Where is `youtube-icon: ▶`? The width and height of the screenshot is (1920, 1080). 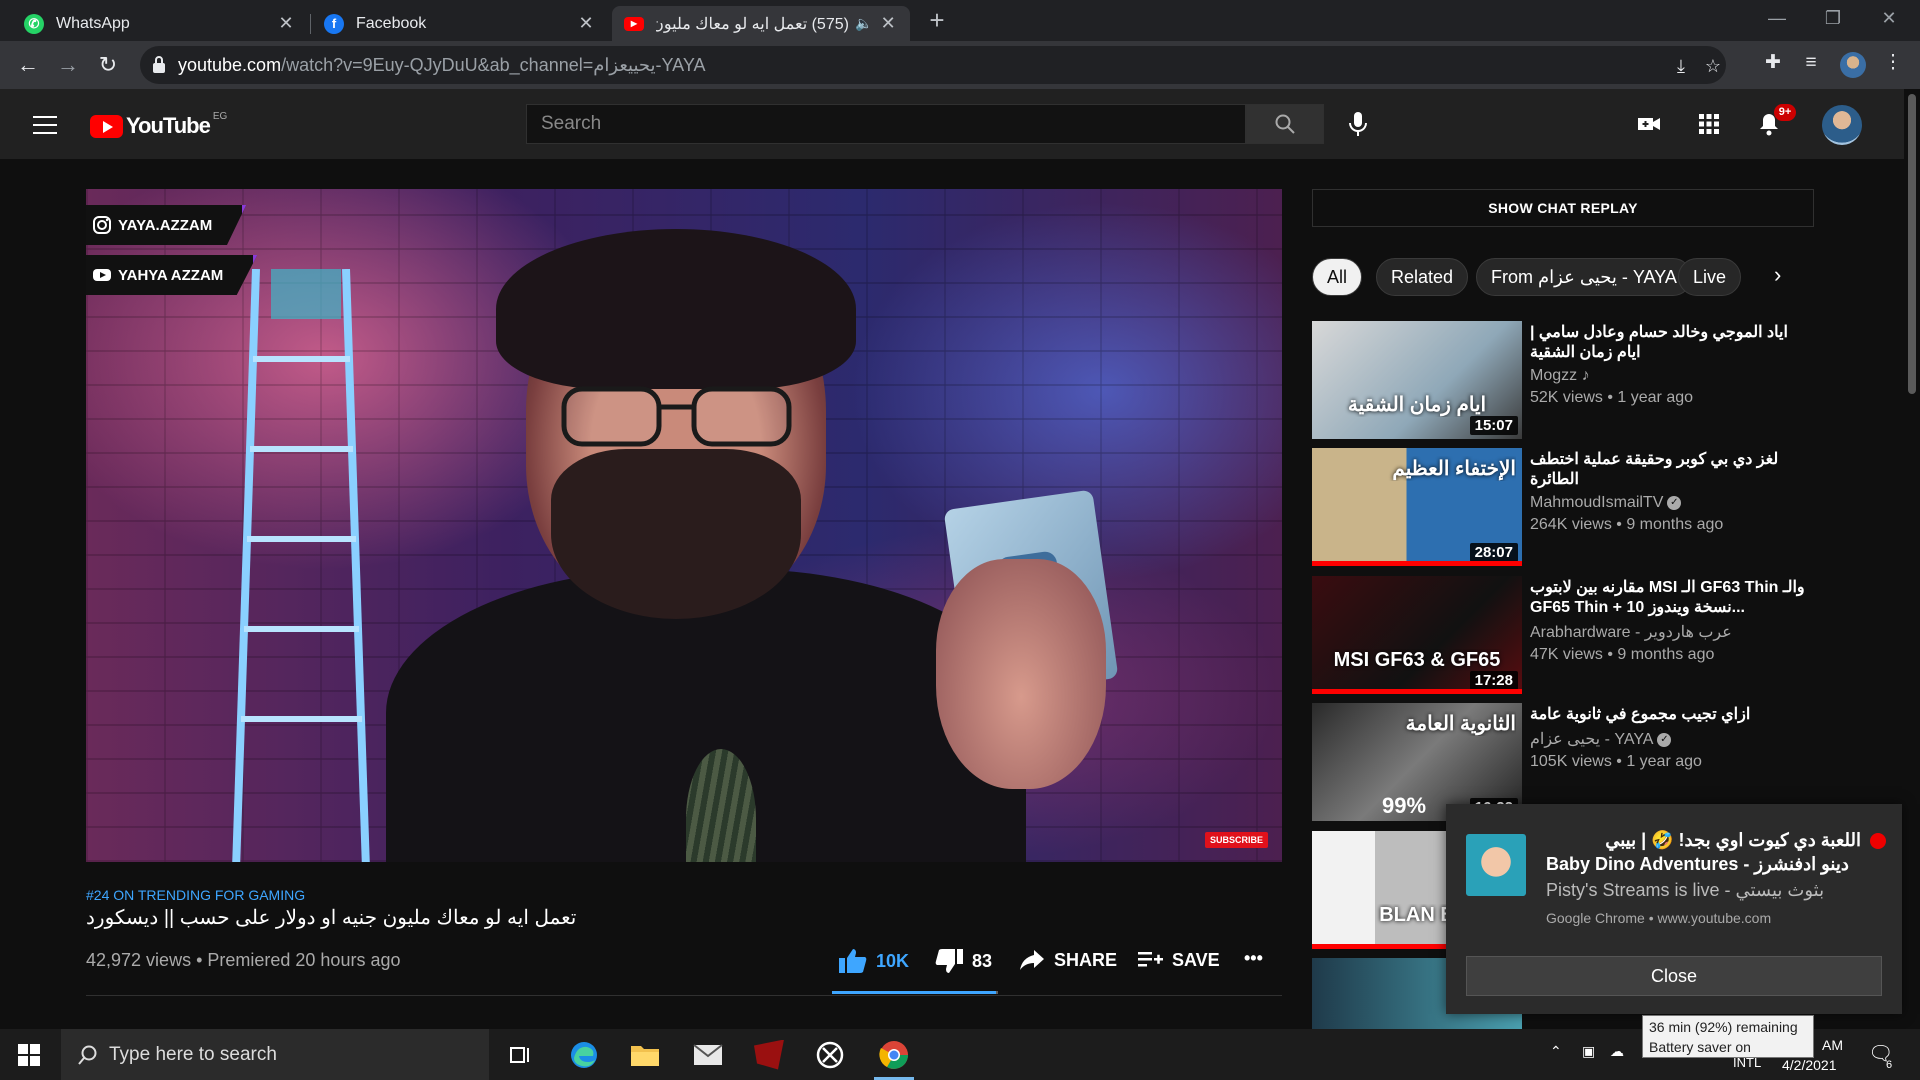 youtube-icon: ▶ is located at coordinates (634, 23).